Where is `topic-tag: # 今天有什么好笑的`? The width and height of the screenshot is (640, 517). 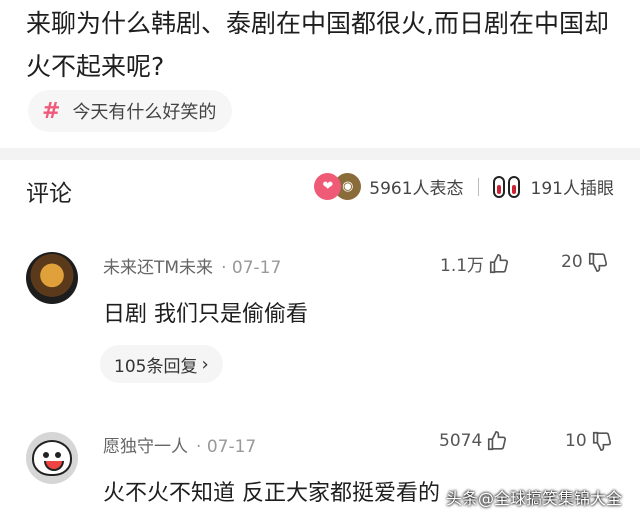
topic-tag: # 今天有什么好笑的 is located at coordinates (130, 111).